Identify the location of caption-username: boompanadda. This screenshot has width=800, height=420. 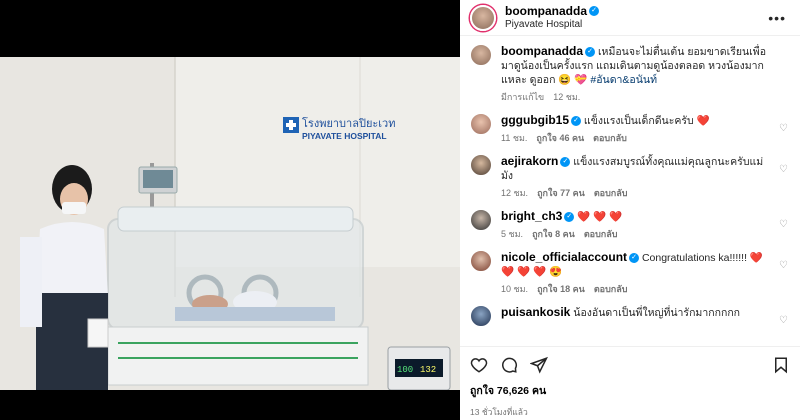
(542, 51).